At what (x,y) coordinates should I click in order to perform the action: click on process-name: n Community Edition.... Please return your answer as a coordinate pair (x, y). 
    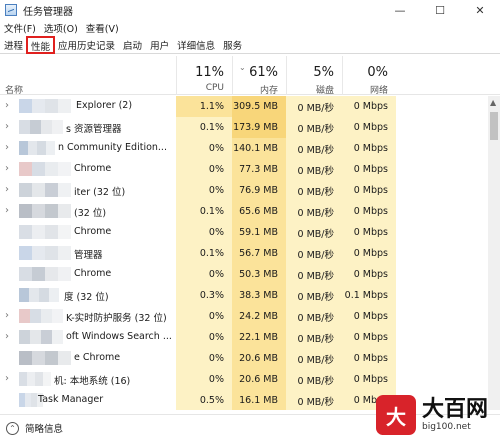
    Looking at the image, I should click on (112, 147).